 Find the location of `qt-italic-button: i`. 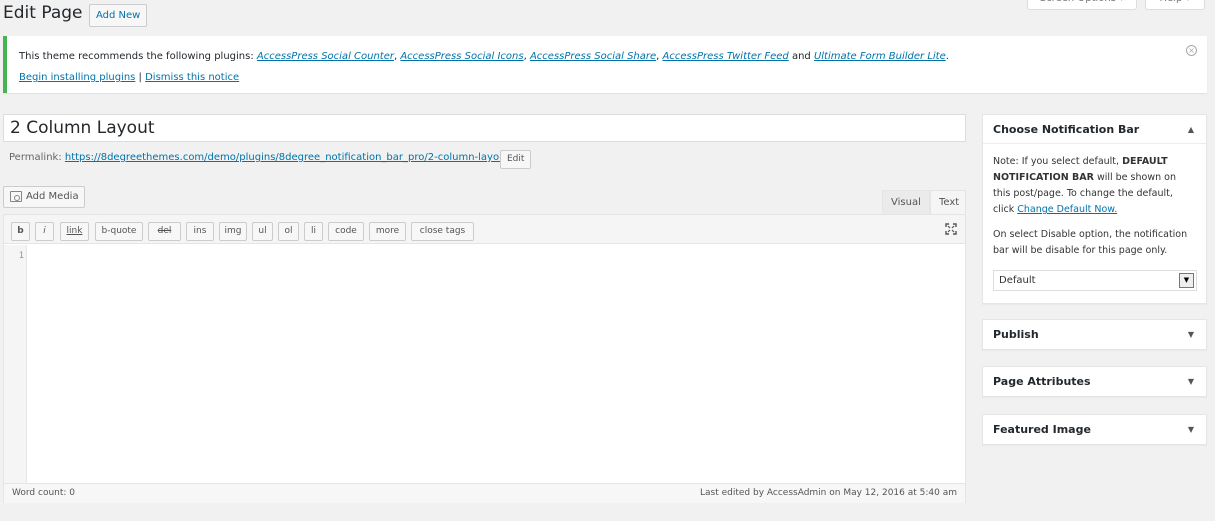

qt-italic-button: i is located at coordinates (44, 231).